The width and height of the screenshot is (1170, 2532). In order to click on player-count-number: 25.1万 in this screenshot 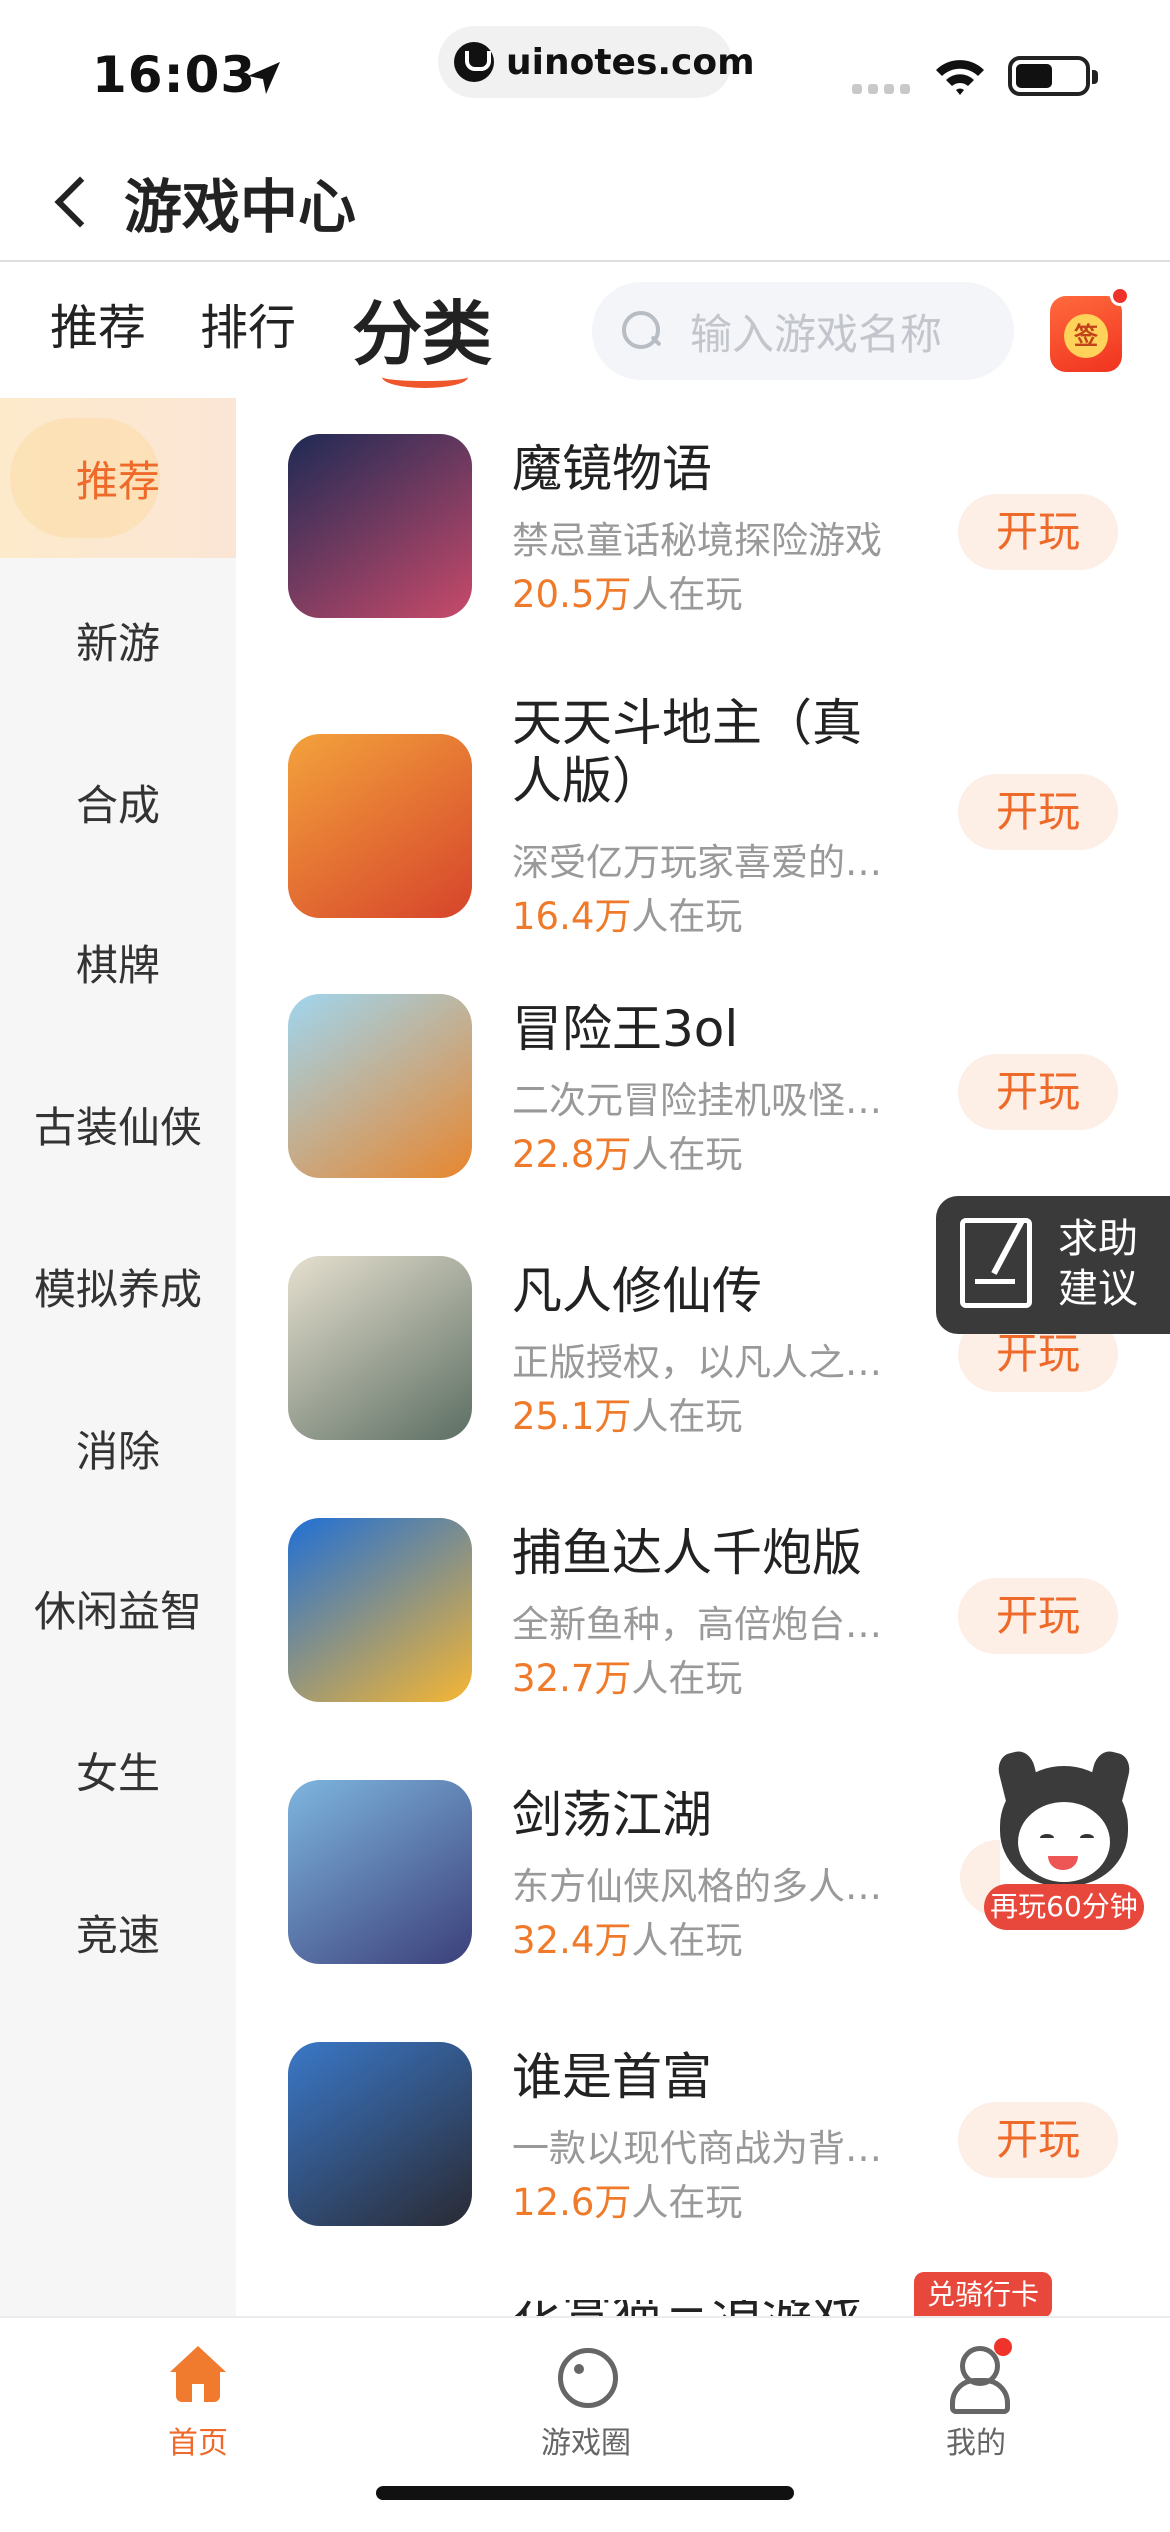, I will do `click(572, 1416)`.